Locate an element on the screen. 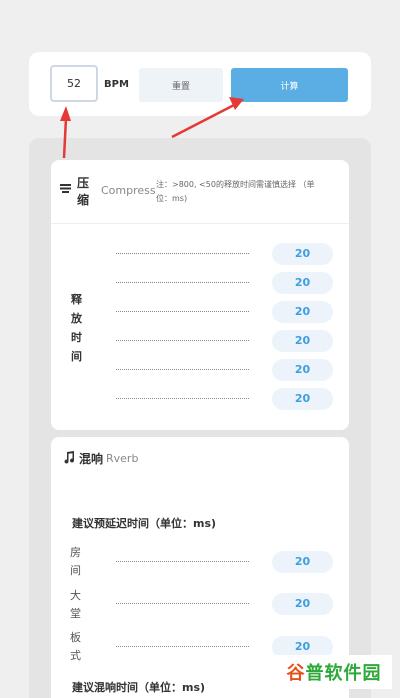 This screenshot has width=400, height=698. compress-title-char-2: 缩 is located at coordinates (83, 200).